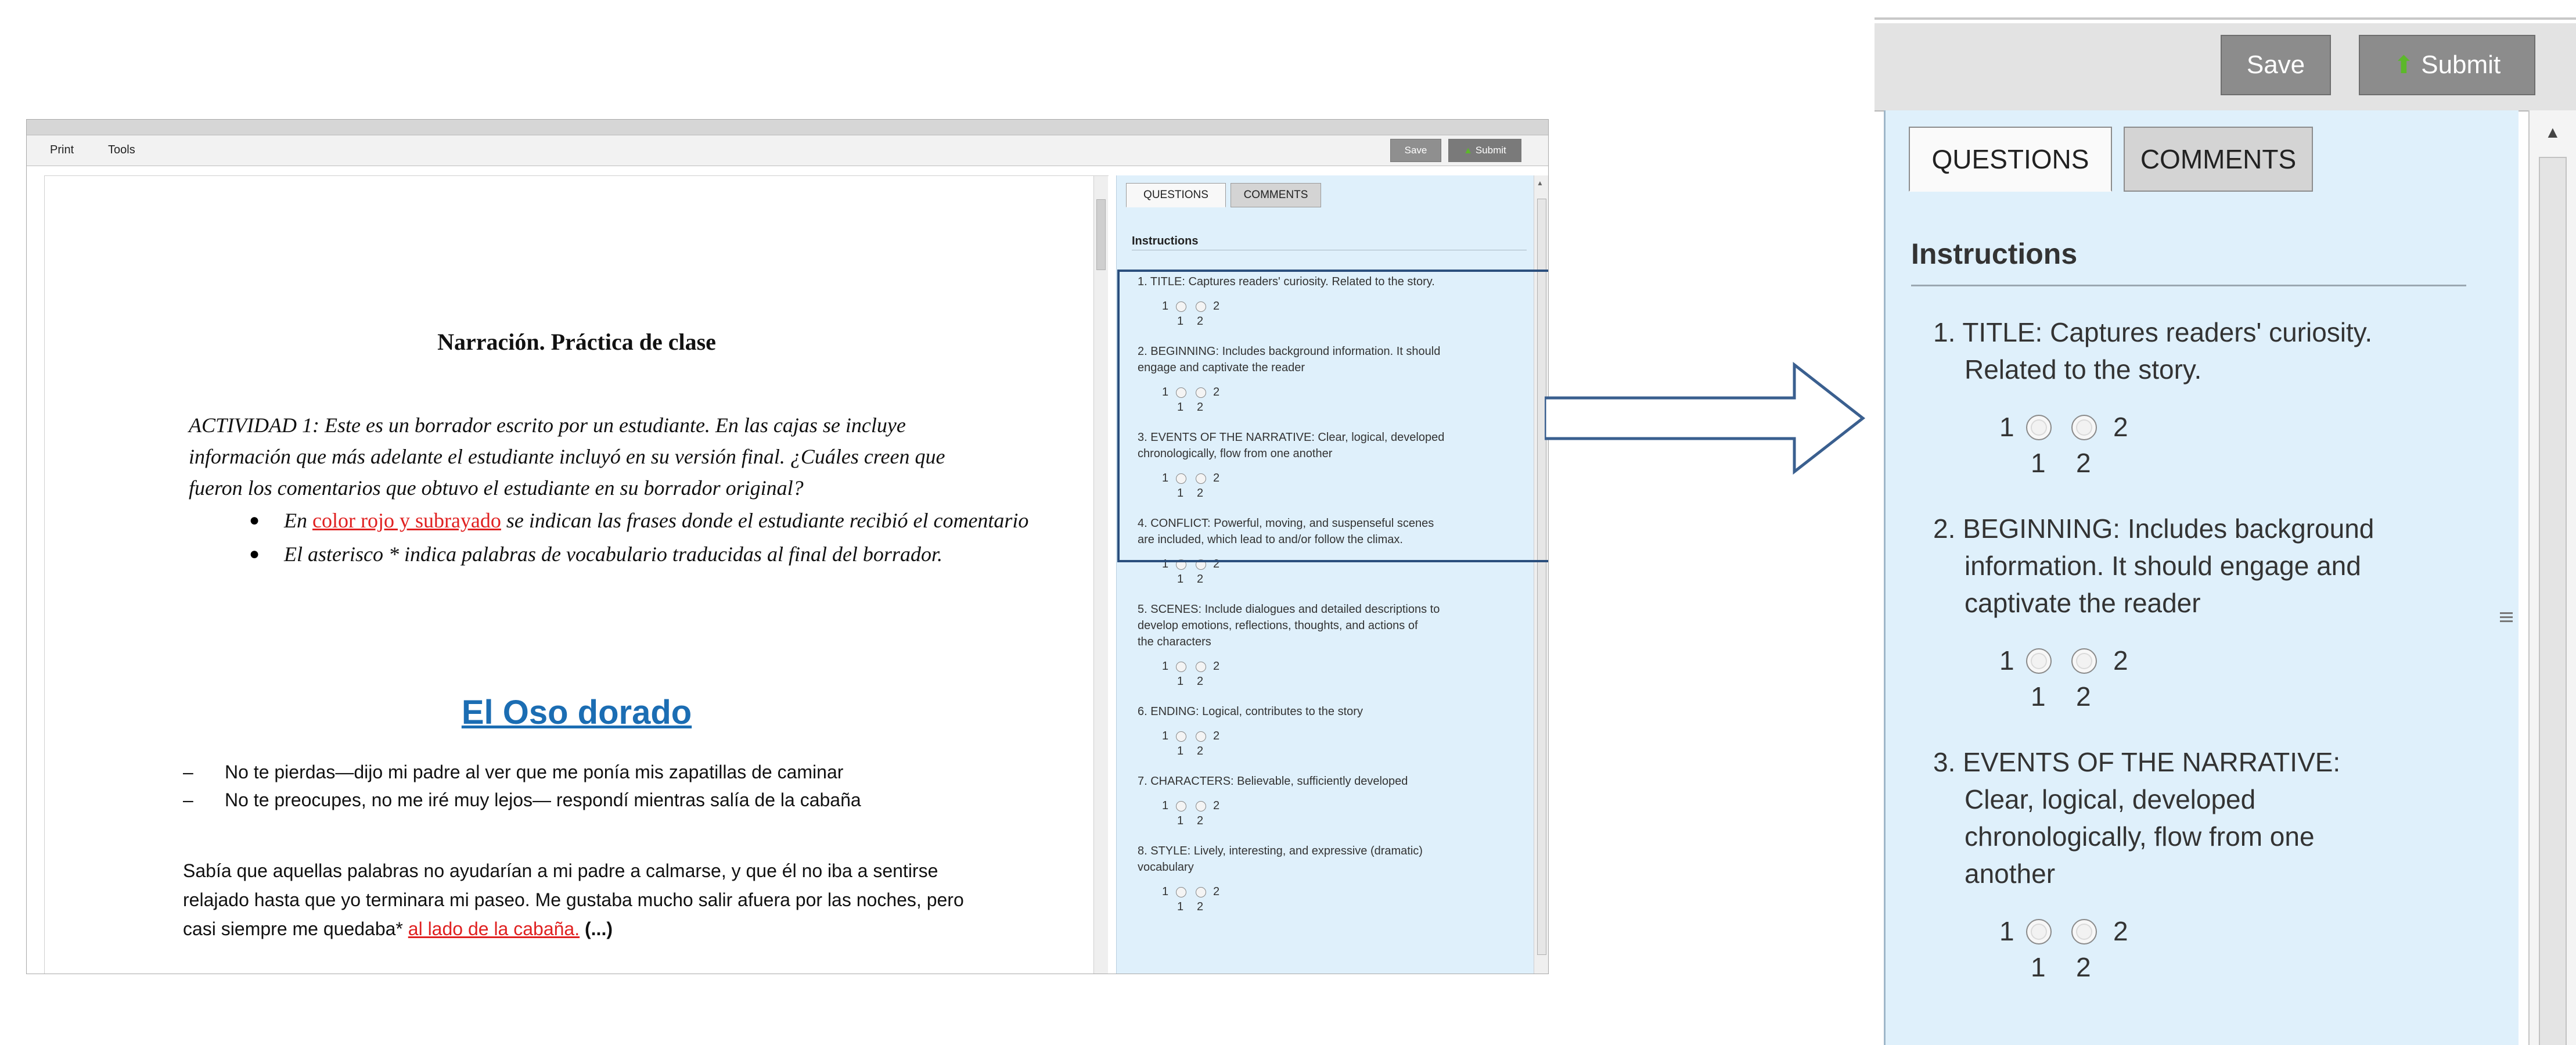 The height and width of the screenshot is (1045, 2576). What do you see at coordinates (1705, 418) in the screenshot?
I see `right-arrow-icon` at bounding box center [1705, 418].